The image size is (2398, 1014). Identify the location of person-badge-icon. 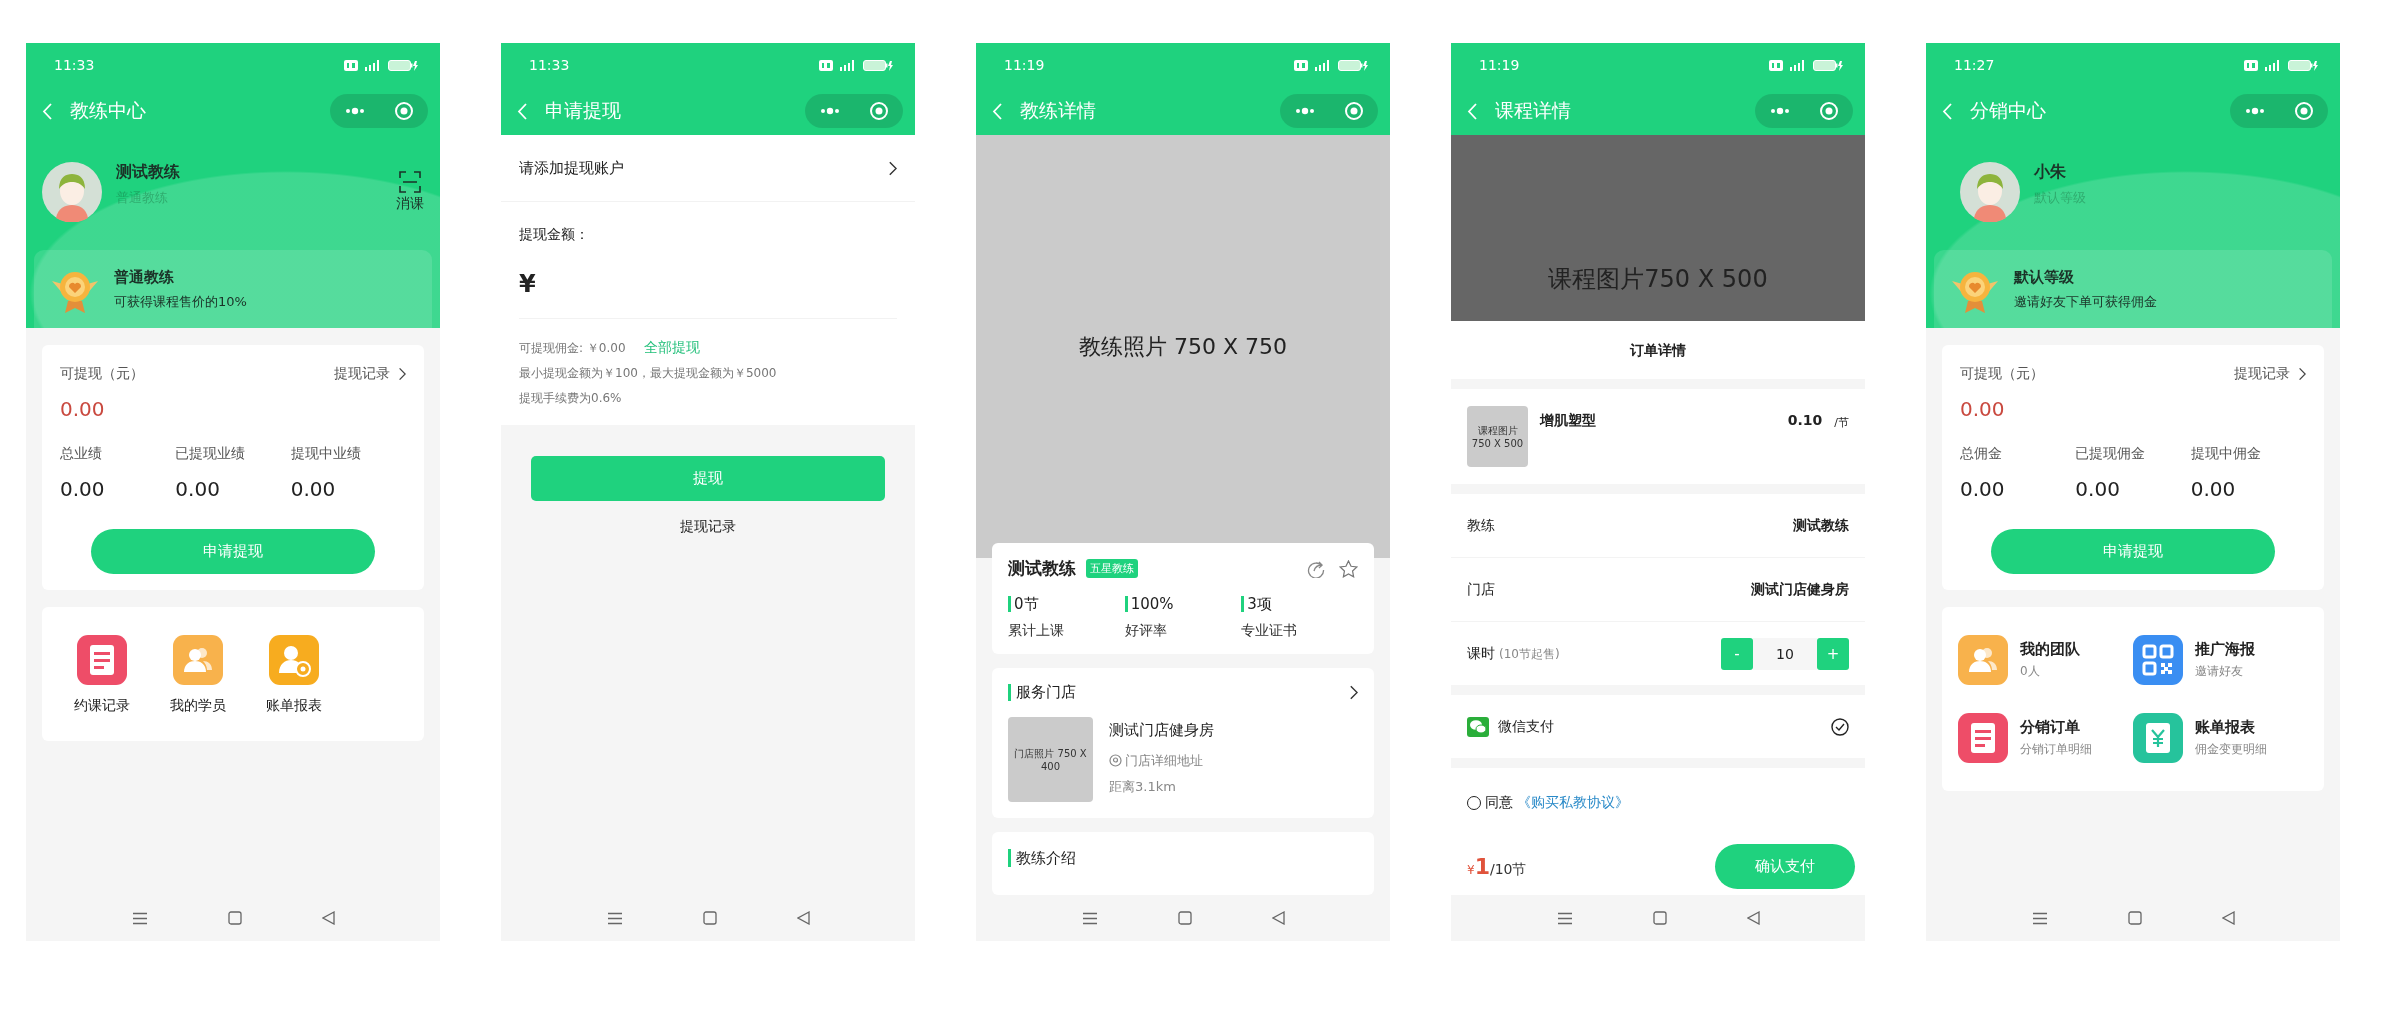
(294, 660).